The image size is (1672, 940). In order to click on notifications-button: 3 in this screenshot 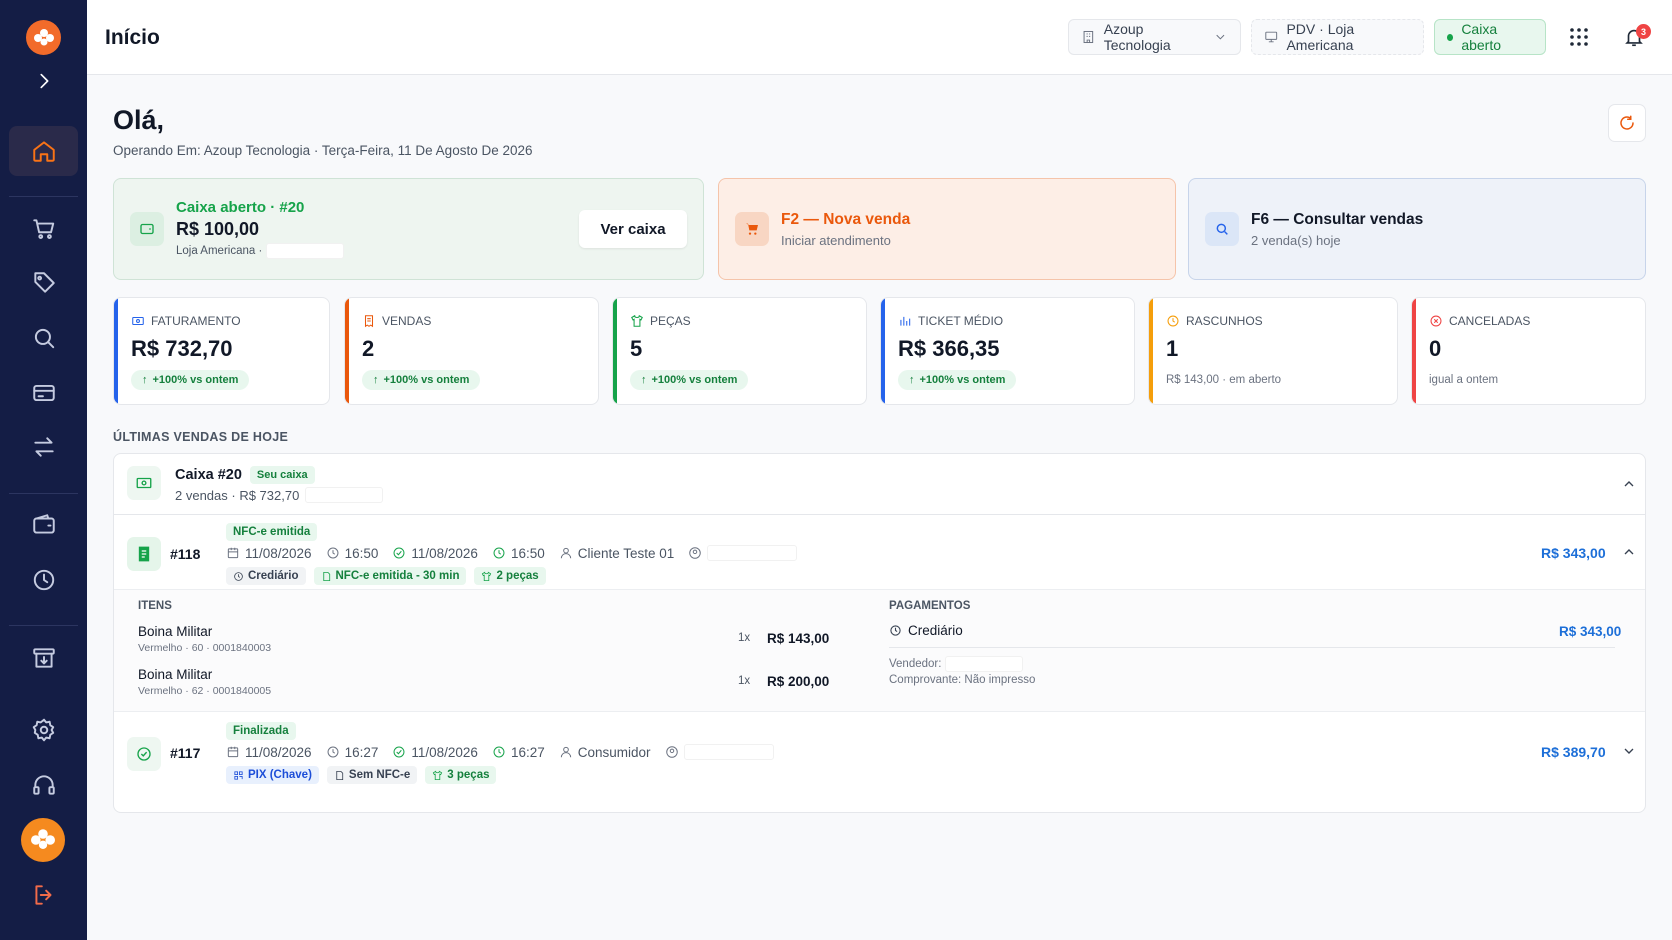, I will do `click(1634, 37)`.